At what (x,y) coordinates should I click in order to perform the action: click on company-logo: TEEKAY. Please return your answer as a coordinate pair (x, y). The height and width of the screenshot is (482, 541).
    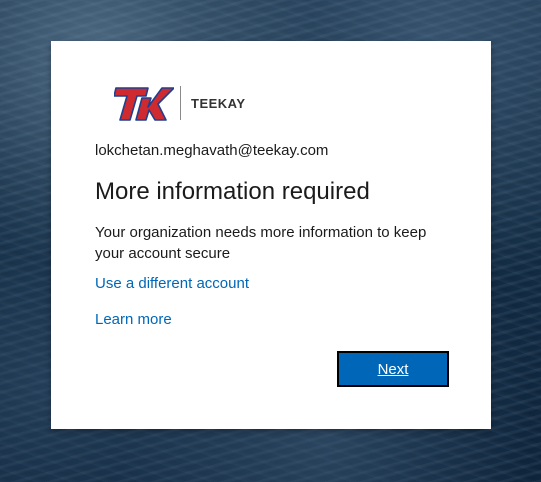
    Looking at the image, I should click on (180, 103).